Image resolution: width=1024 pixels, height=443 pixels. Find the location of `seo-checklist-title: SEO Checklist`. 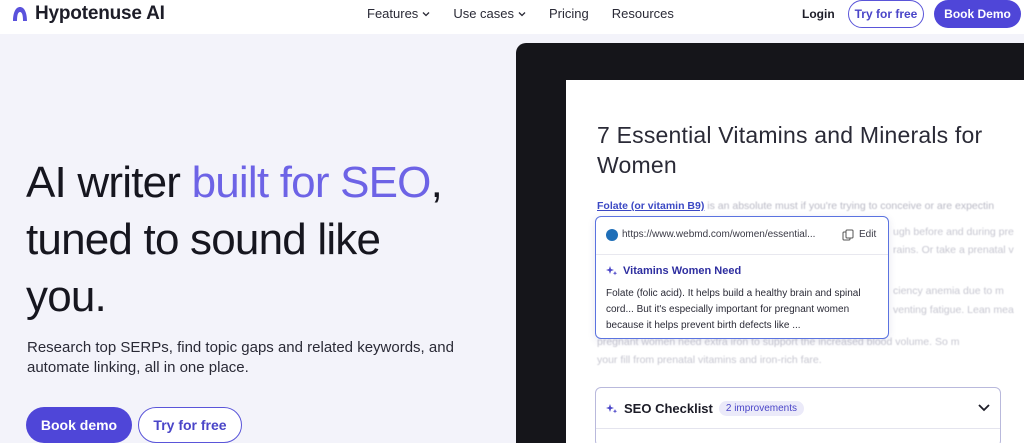

seo-checklist-title: SEO Checklist is located at coordinates (668, 408).